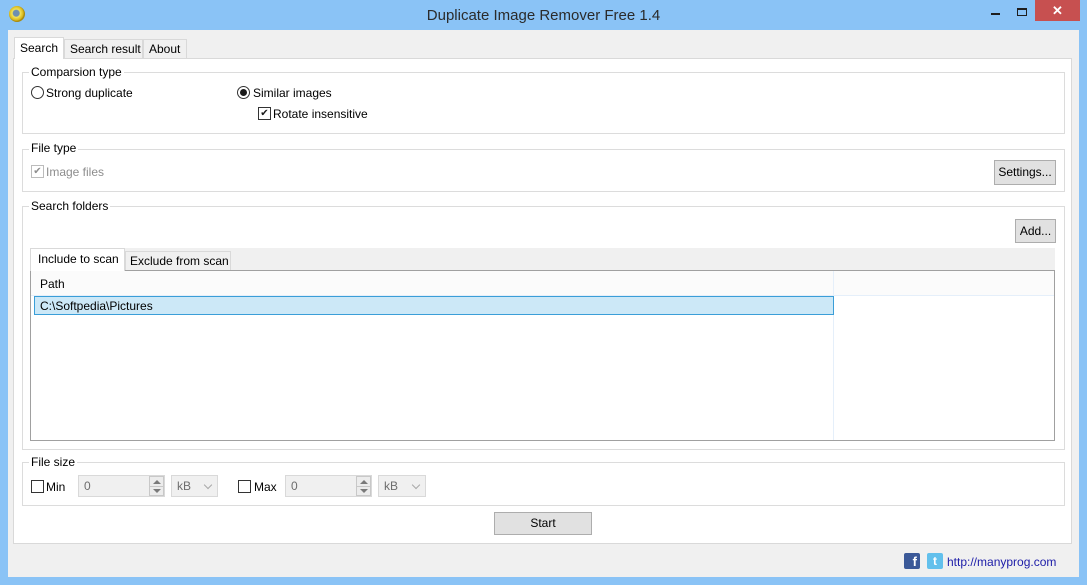 This screenshot has height=585, width=1087. Describe the element at coordinates (37, 92) in the screenshot. I see `strong-duplicate-radio` at that location.